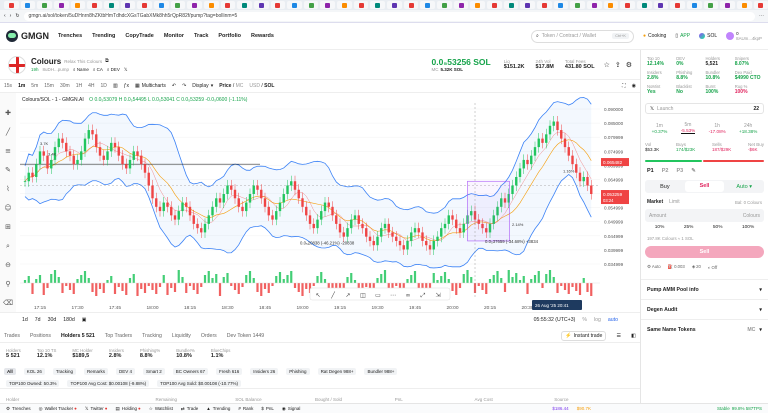 The image size is (768, 413). What do you see at coordinates (11, 16) in the screenshot?
I see `forward-icon: ›` at bounding box center [11, 16].